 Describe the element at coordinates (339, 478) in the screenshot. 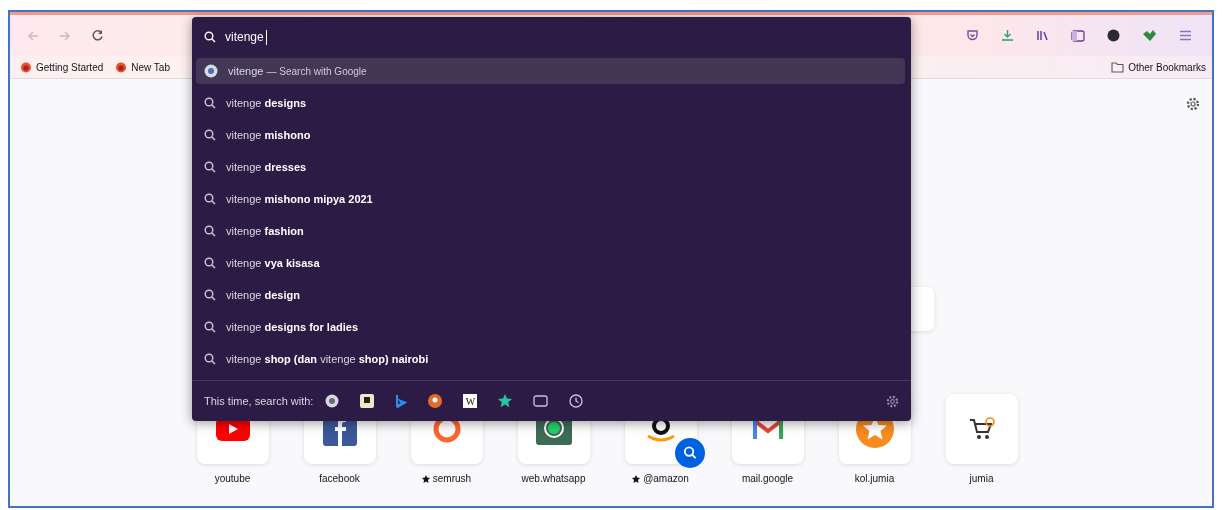

I see `top-site-label: facebook` at that location.